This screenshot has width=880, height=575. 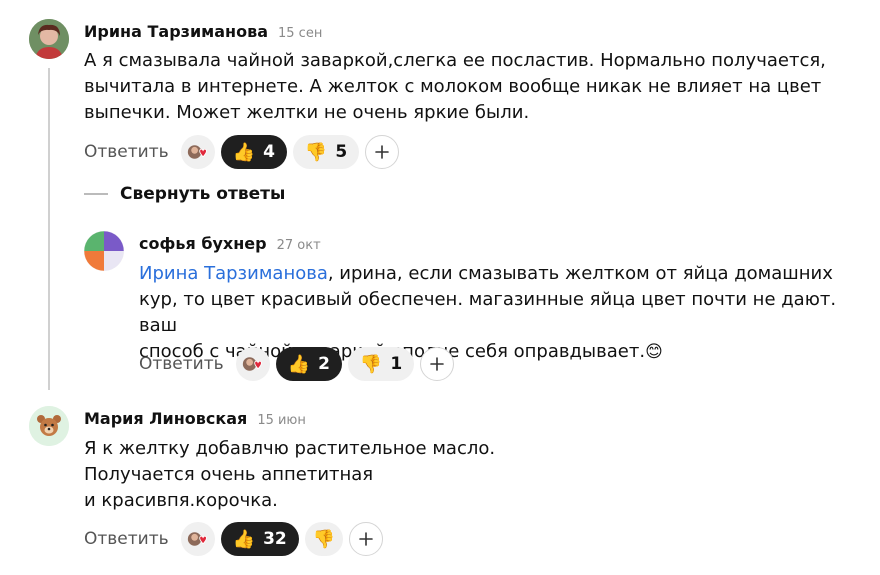 What do you see at coordinates (259, 539) in the screenshot?
I see `like-button: 👍 32` at bounding box center [259, 539].